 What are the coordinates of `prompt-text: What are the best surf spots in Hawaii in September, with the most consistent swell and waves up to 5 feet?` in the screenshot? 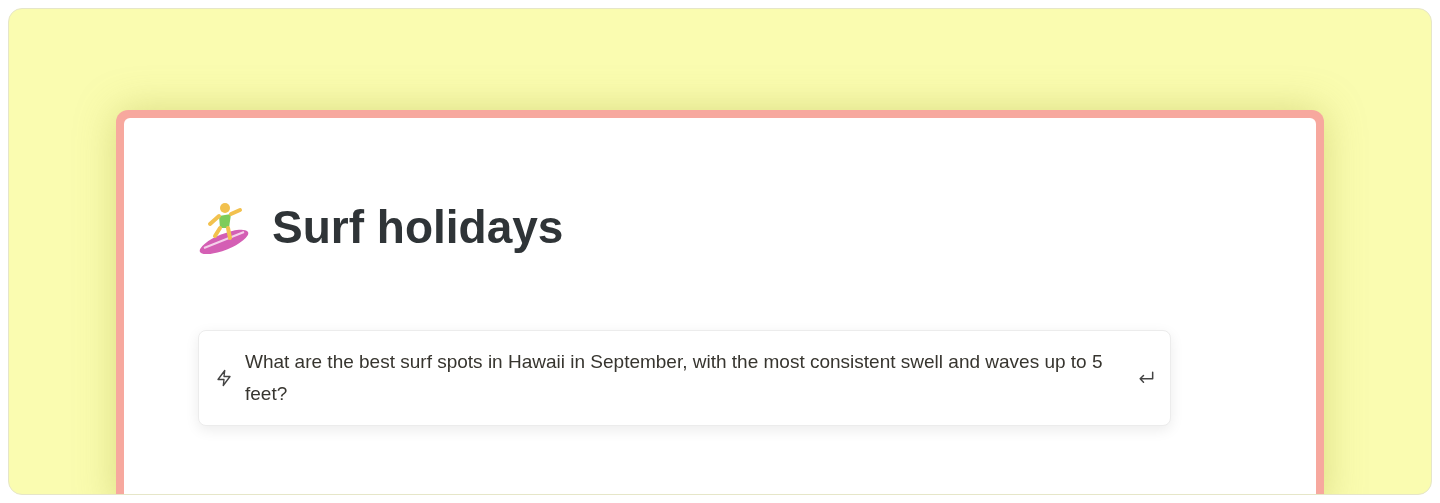 It's located at (674, 378).